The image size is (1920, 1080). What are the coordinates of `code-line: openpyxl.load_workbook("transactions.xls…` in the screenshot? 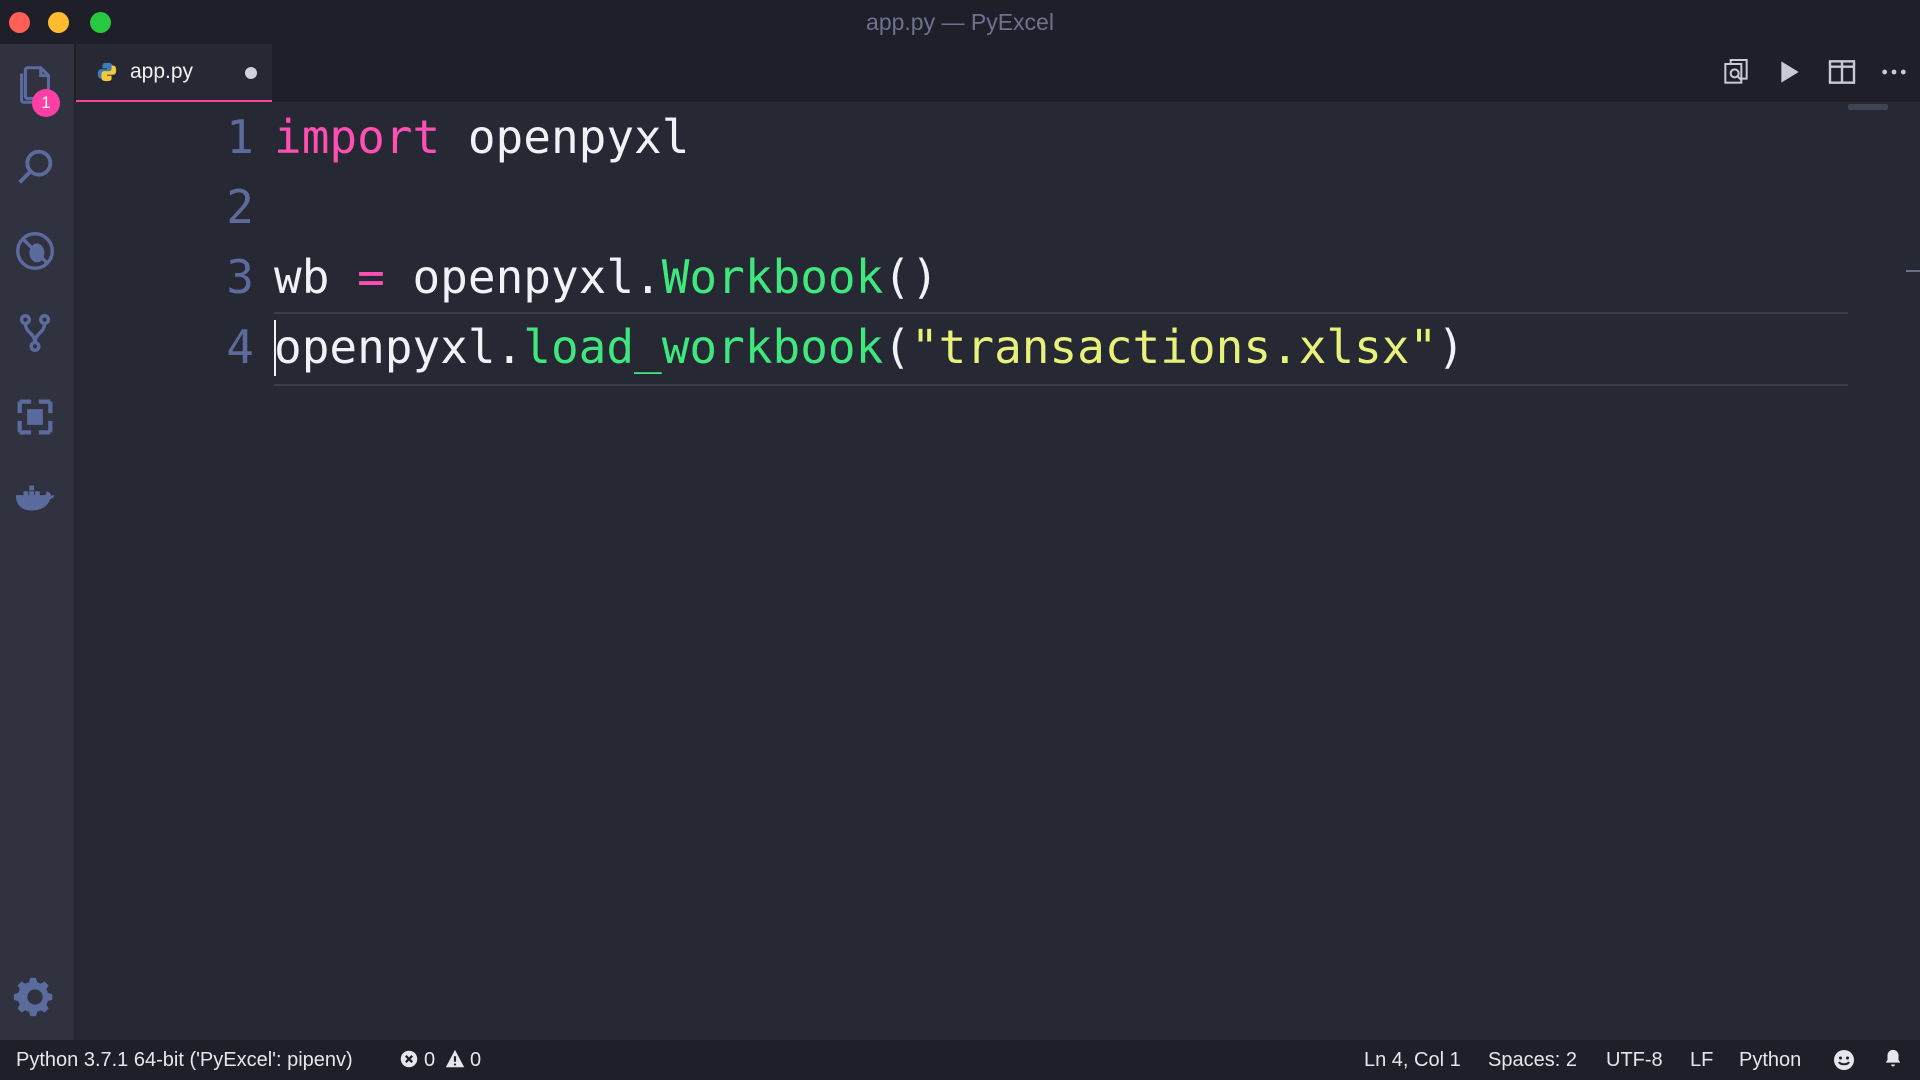 It's located at (997, 347).